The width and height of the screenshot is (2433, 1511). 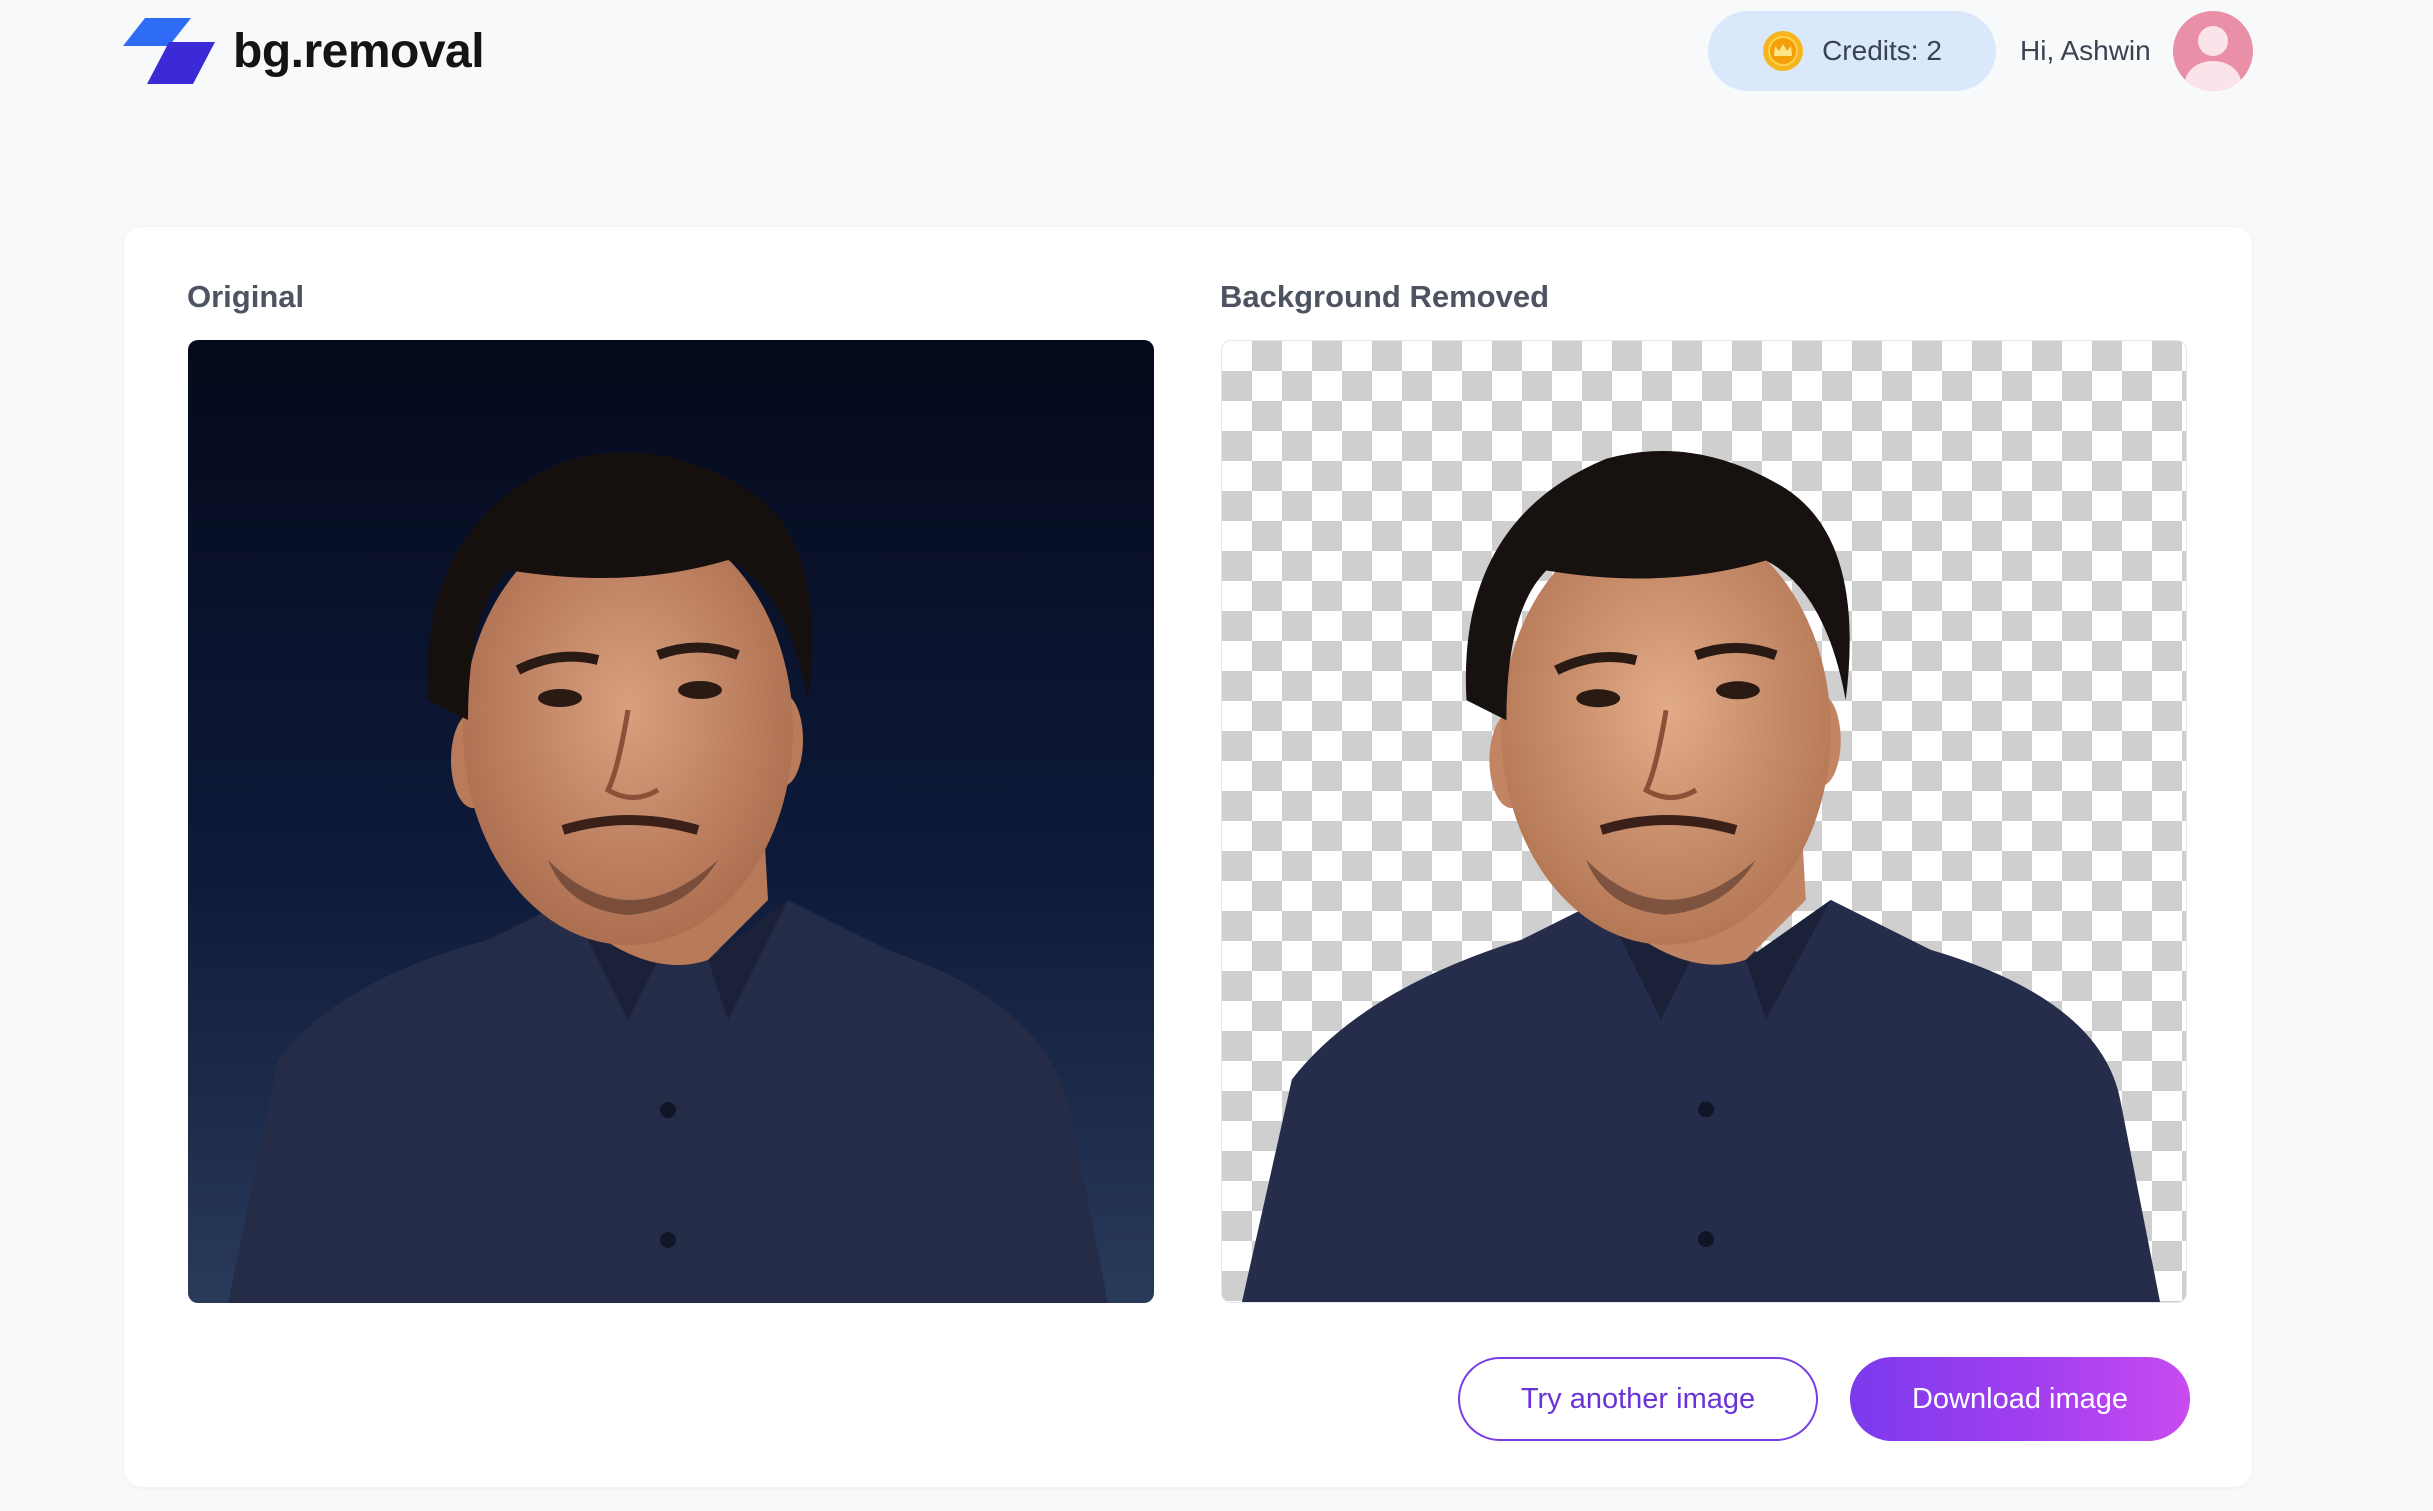 I want to click on user-avatar-icon, so click(x=2213, y=58).